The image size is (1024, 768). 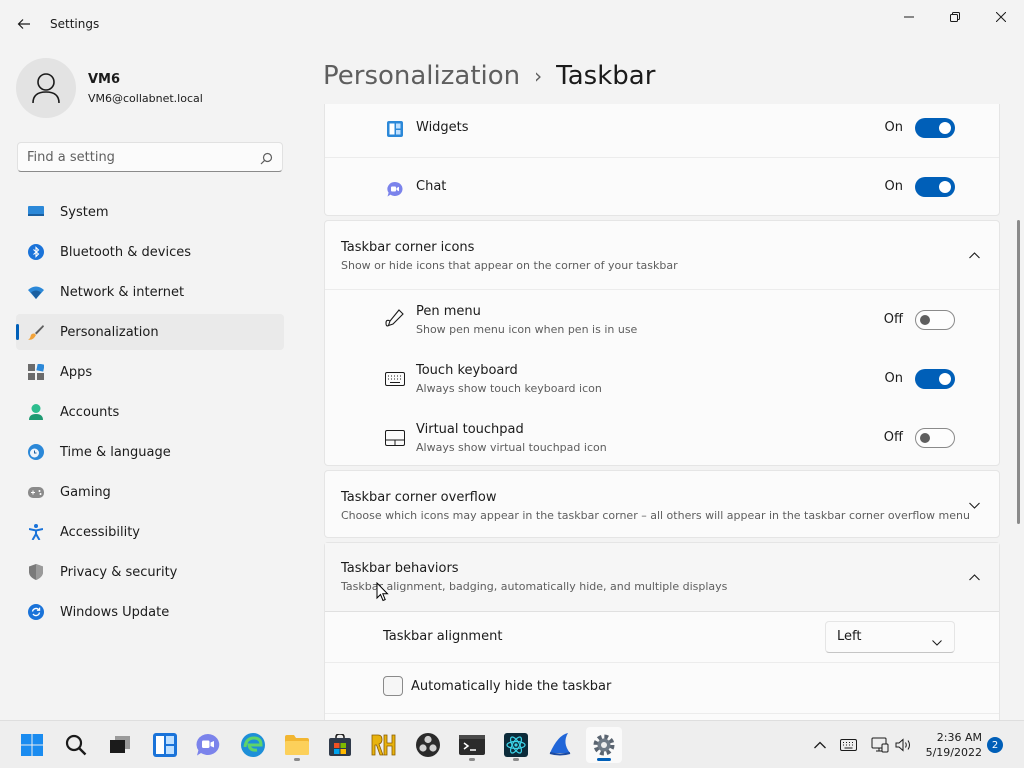 What do you see at coordinates (150, 292) in the screenshot?
I see `sidebar-item-network: Network & internet` at bounding box center [150, 292].